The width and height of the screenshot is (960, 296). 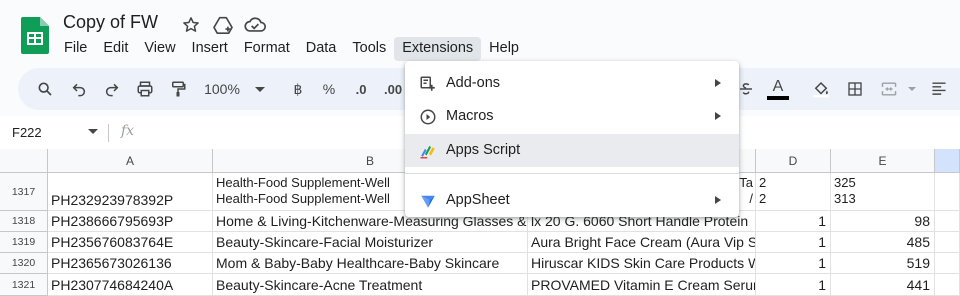 I want to click on strikethrough-icon, so click(x=746, y=89).